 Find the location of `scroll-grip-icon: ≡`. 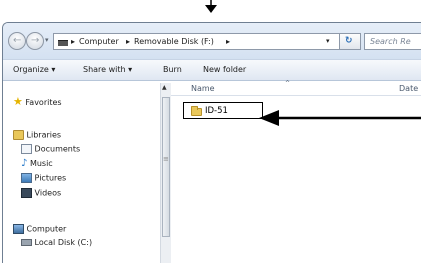

scroll-grip-icon: ≡ is located at coordinates (166, 159).